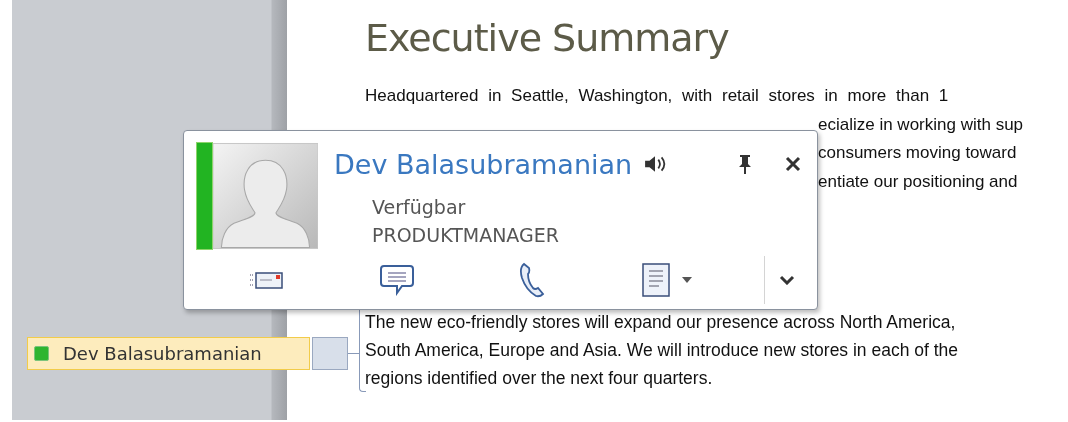  I want to click on author-name: Dev Balasubramanian, so click(162, 353).